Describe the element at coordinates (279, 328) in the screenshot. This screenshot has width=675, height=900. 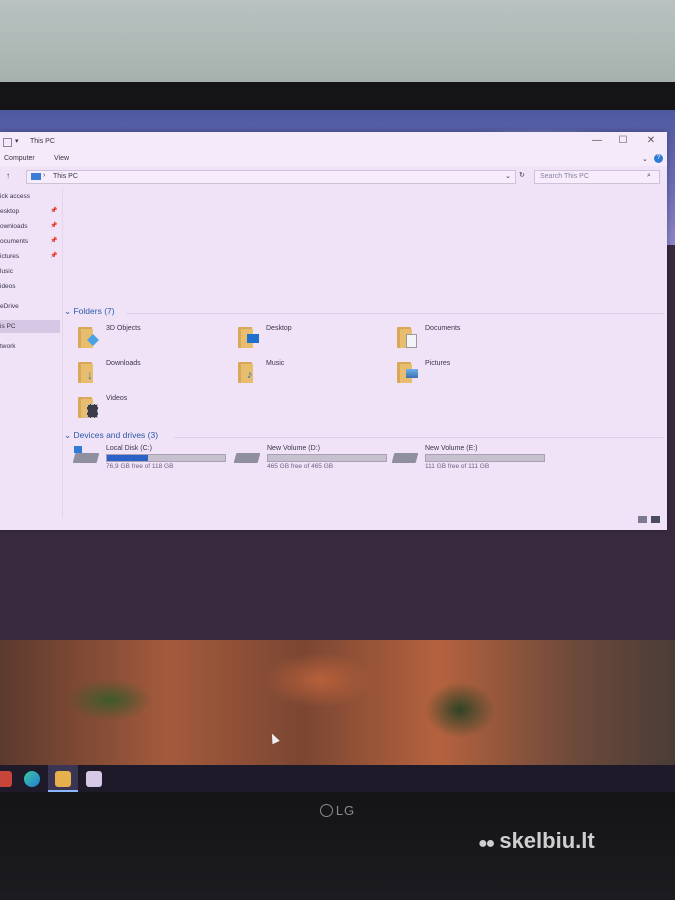
I see `folder-name: Desktop` at that location.